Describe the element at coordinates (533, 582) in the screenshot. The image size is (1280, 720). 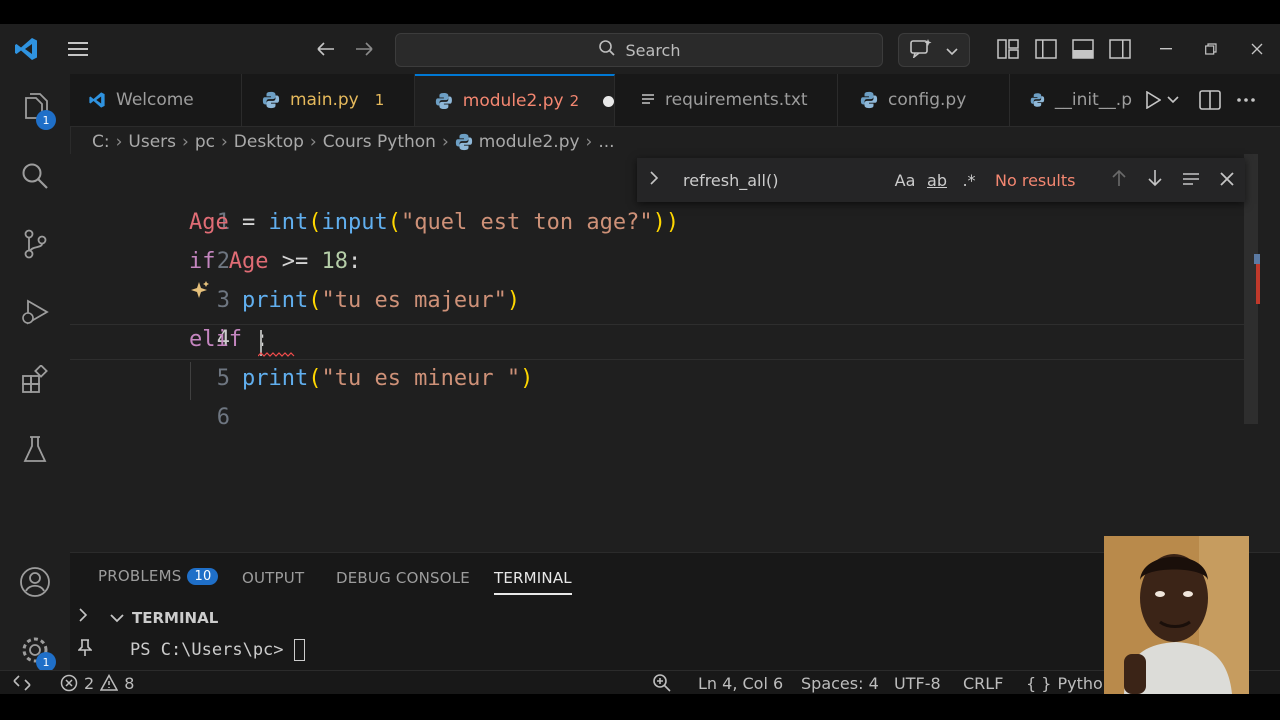
I see `tab-terminal: TERMINAL` at that location.